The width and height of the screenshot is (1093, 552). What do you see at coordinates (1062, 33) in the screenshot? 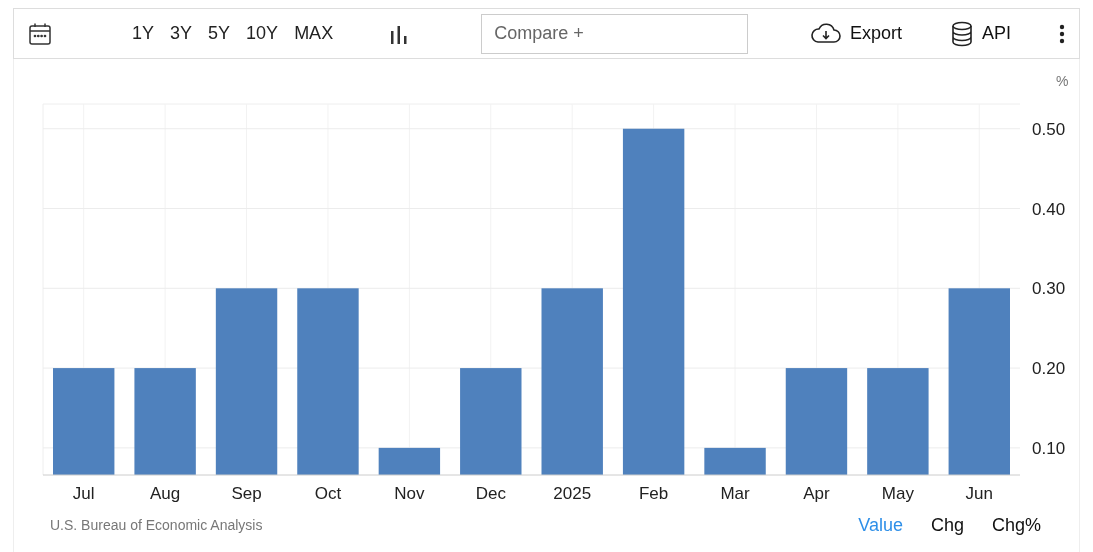
I see `more-menu-icon` at bounding box center [1062, 33].